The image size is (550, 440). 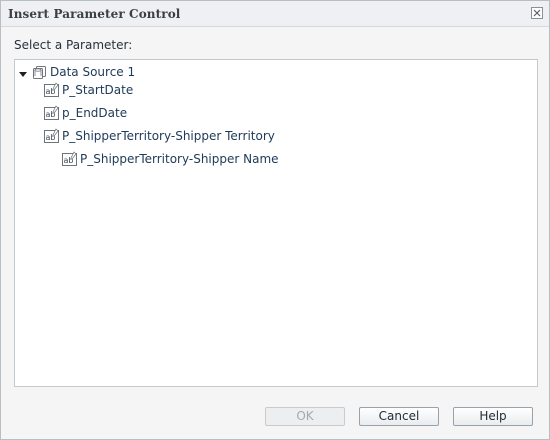 I want to click on title-bar: Insert Parameter Control, so click(x=275, y=14).